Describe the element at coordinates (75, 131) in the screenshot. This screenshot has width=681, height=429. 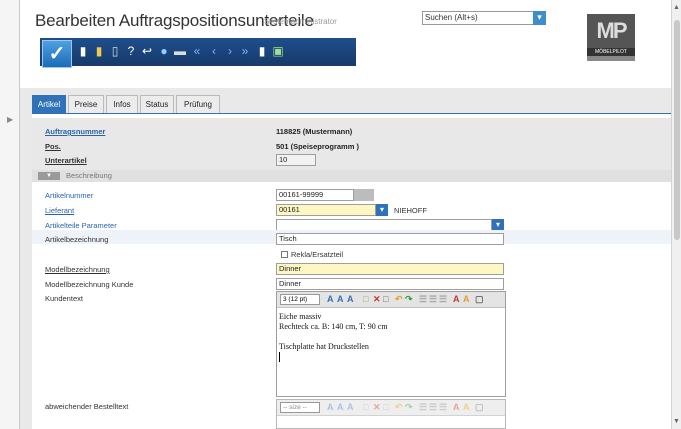
I see `auftragsnummer-label: Auftragsnummer` at that location.